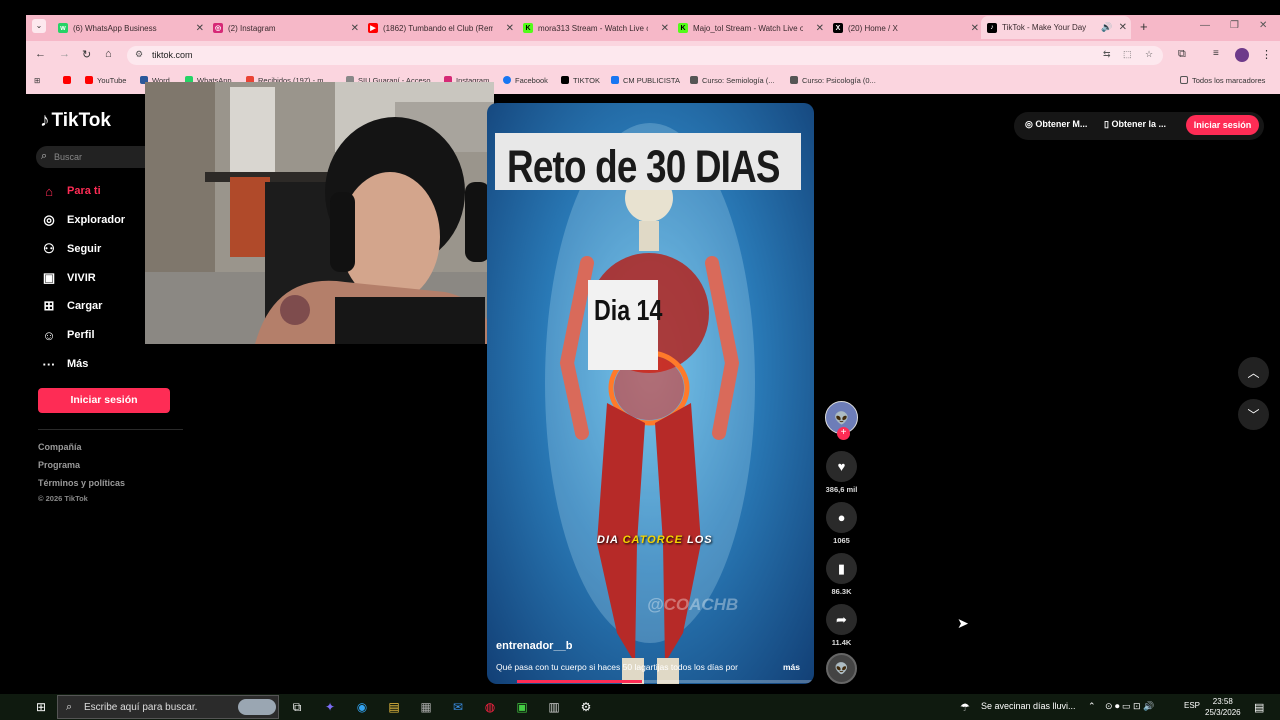 This screenshot has width=1280, height=720. I want to click on minimize-button: —, so click(1205, 25).